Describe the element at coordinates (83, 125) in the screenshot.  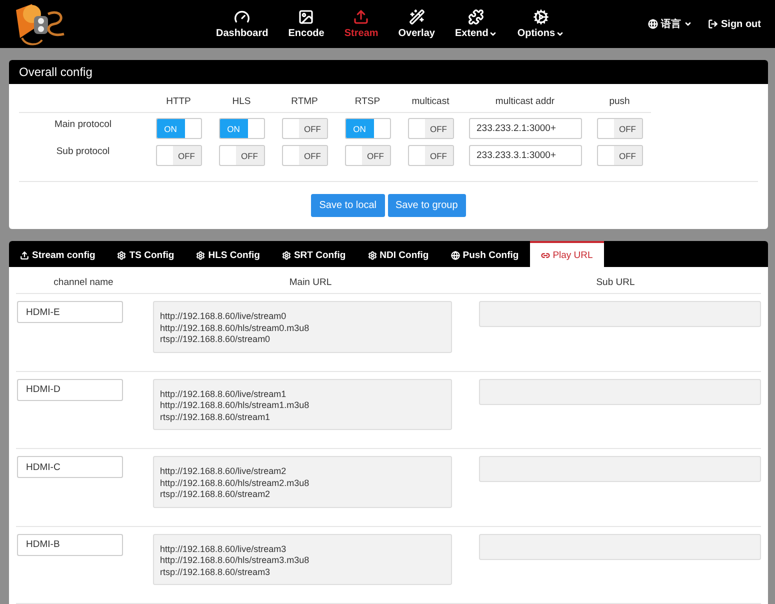
I see `row-label: Main protocol` at that location.